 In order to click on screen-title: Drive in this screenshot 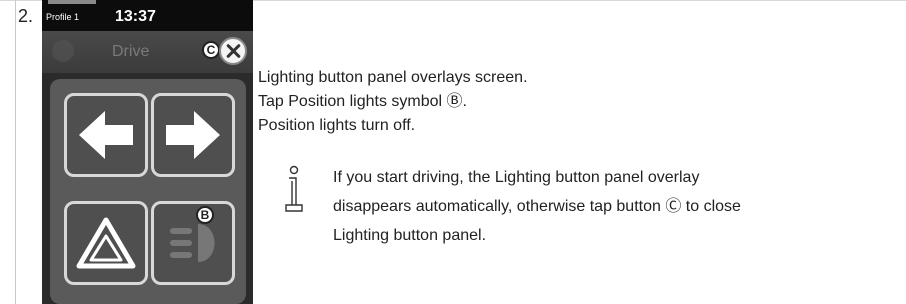, I will do `click(131, 51)`.